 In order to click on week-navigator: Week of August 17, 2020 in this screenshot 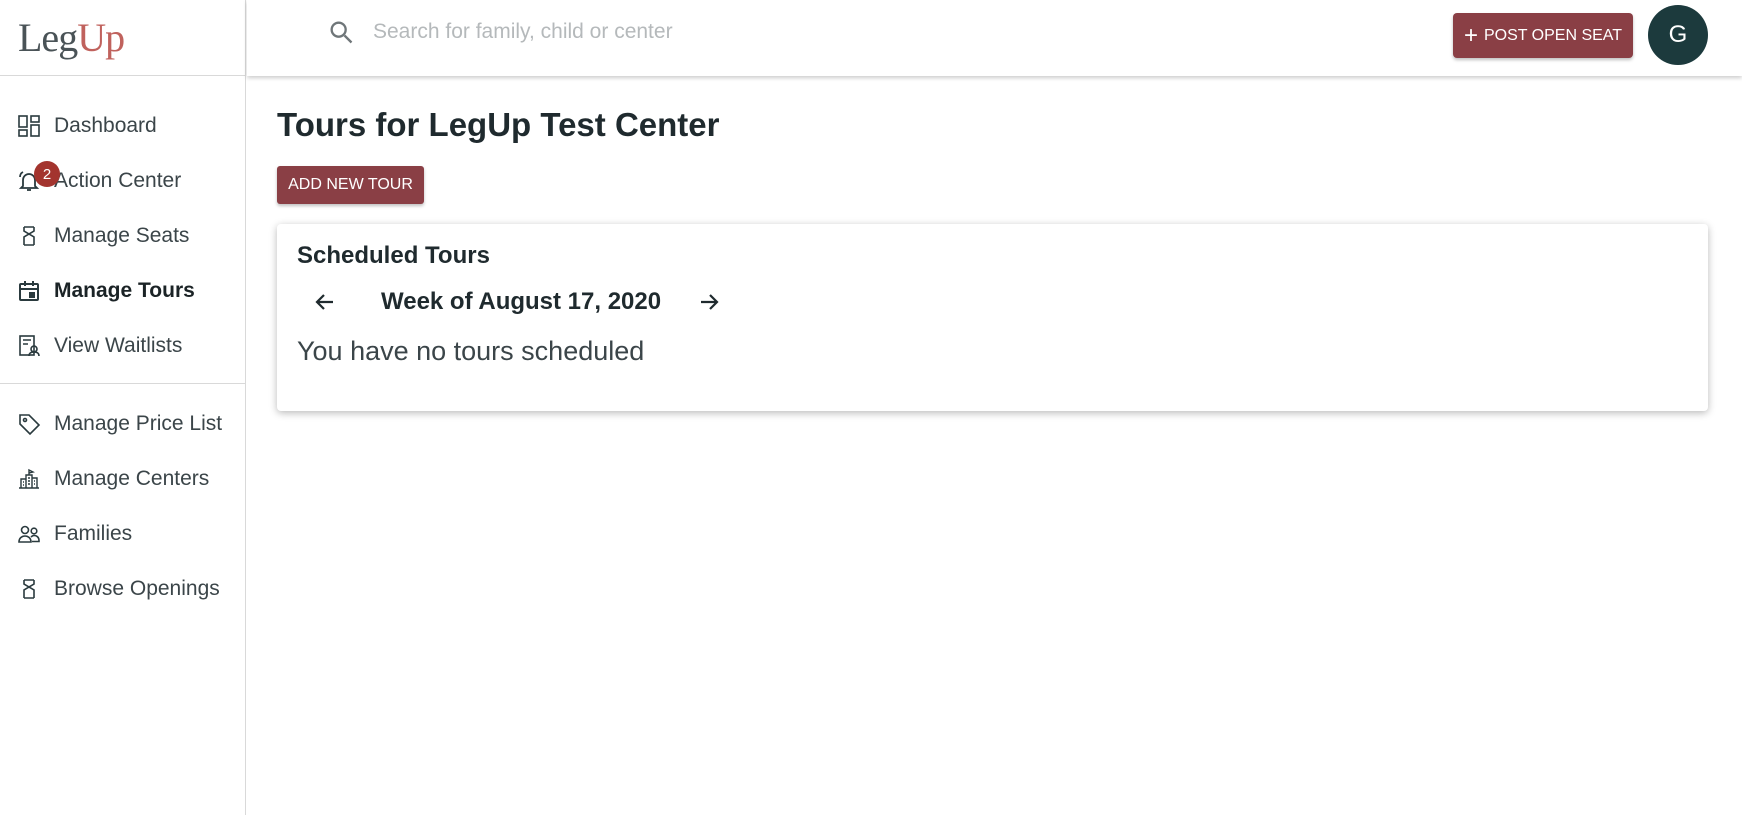, I will do `click(992, 302)`.